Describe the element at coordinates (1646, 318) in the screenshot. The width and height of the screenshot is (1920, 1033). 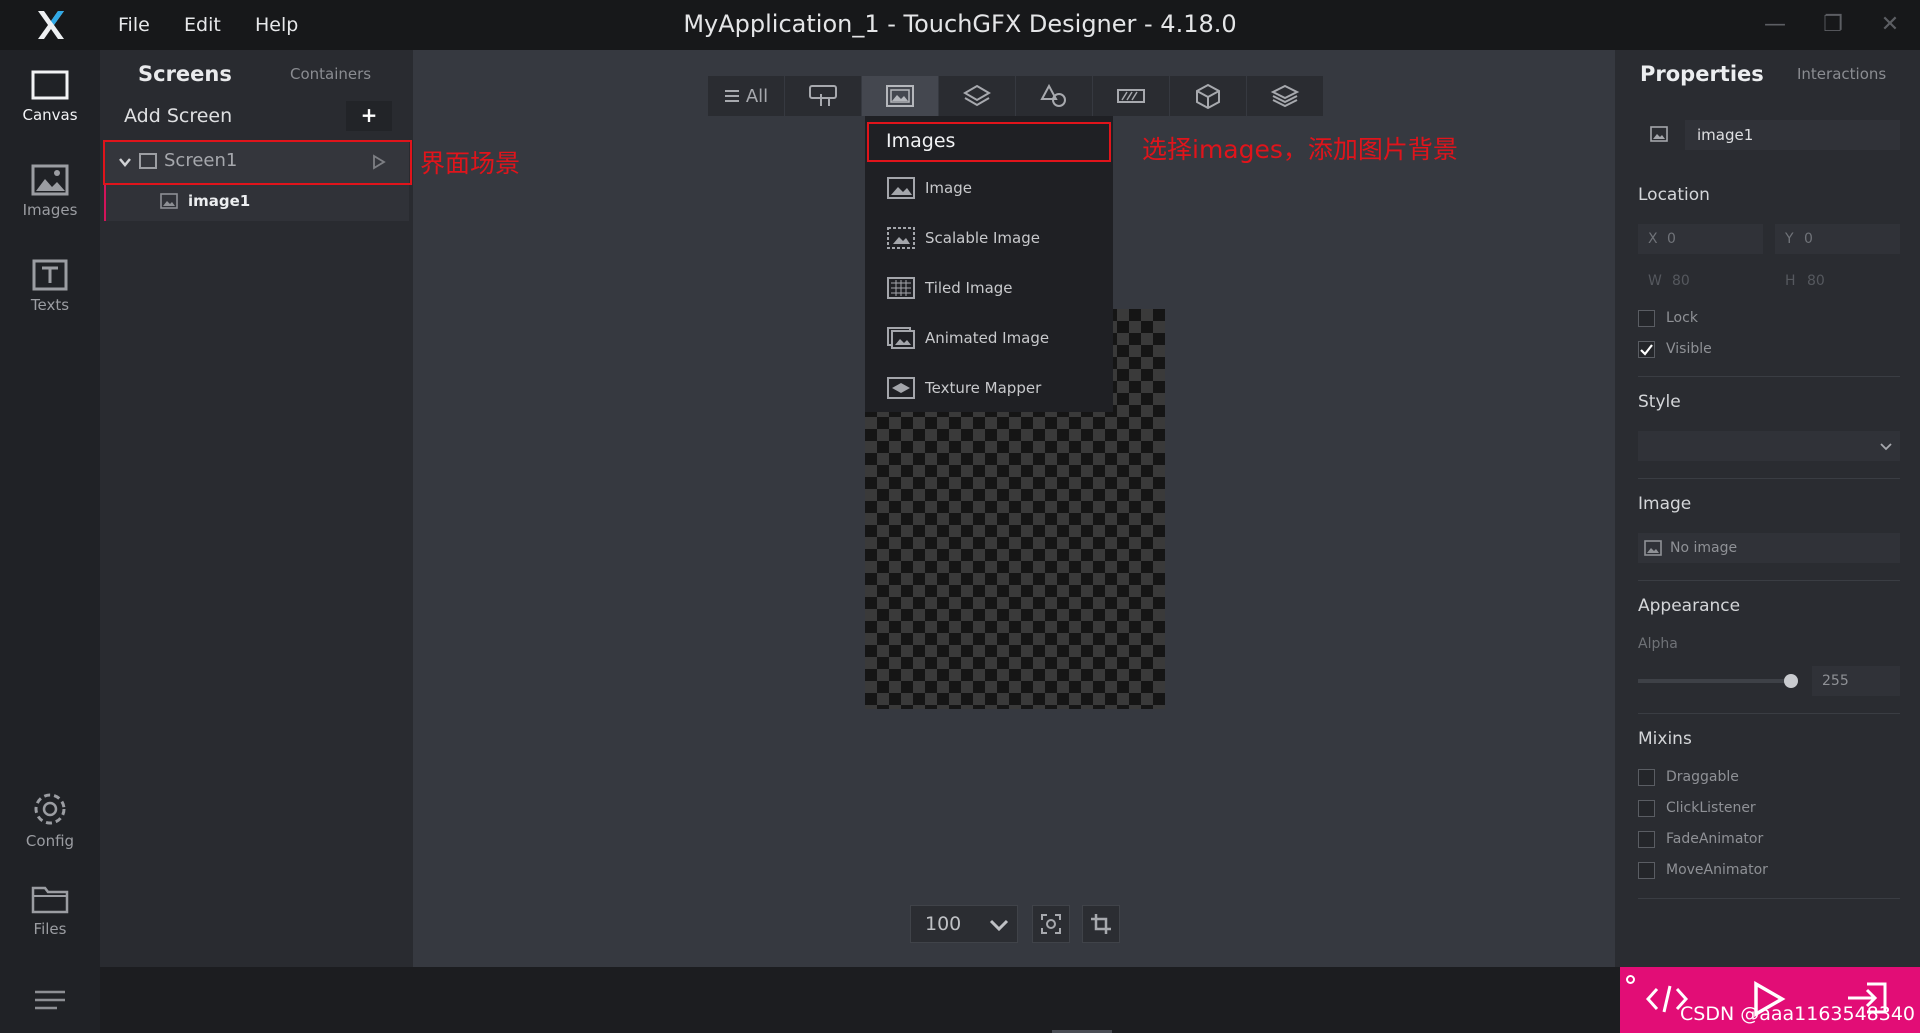
I see `lock-checkbox` at that location.